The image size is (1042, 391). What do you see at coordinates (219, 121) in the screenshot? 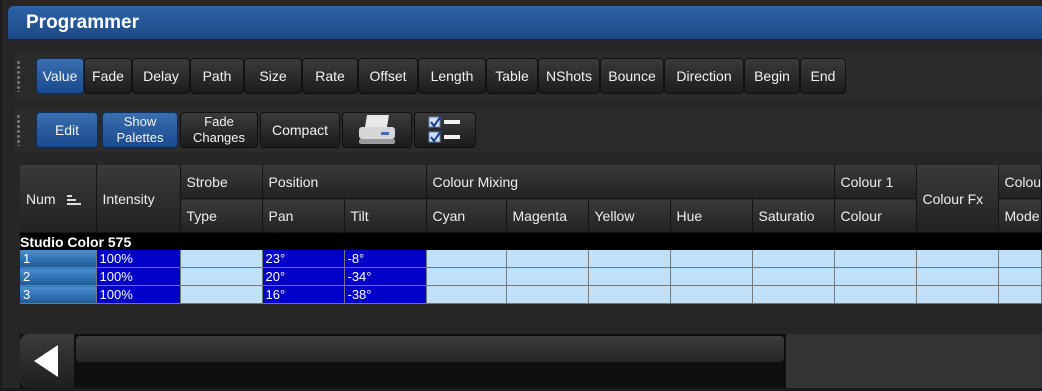
I see `fade-changes-line1: Fade` at bounding box center [219, 121].